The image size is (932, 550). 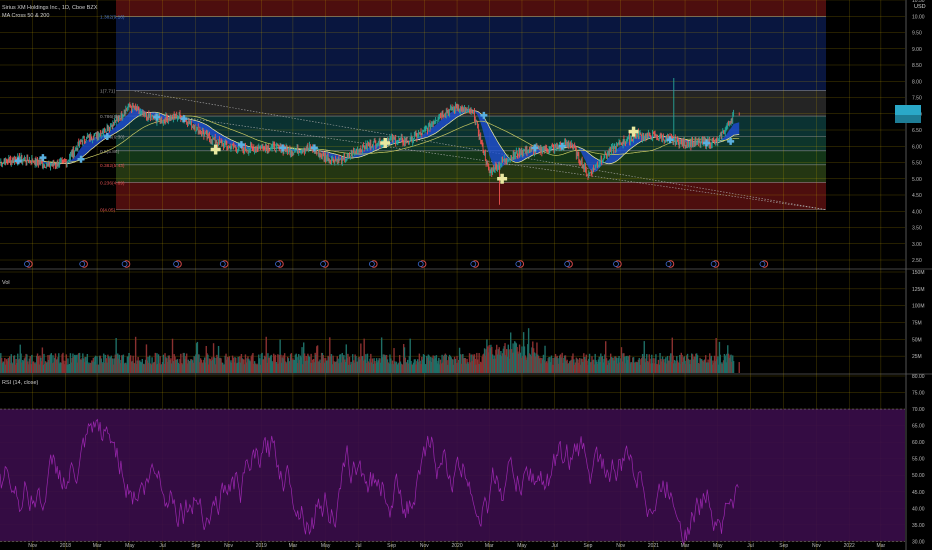 What do you see at coordinates (6, 283) in the screenshot?
I see `volume-pane-label: Vol` at bounding box center [6, 283].